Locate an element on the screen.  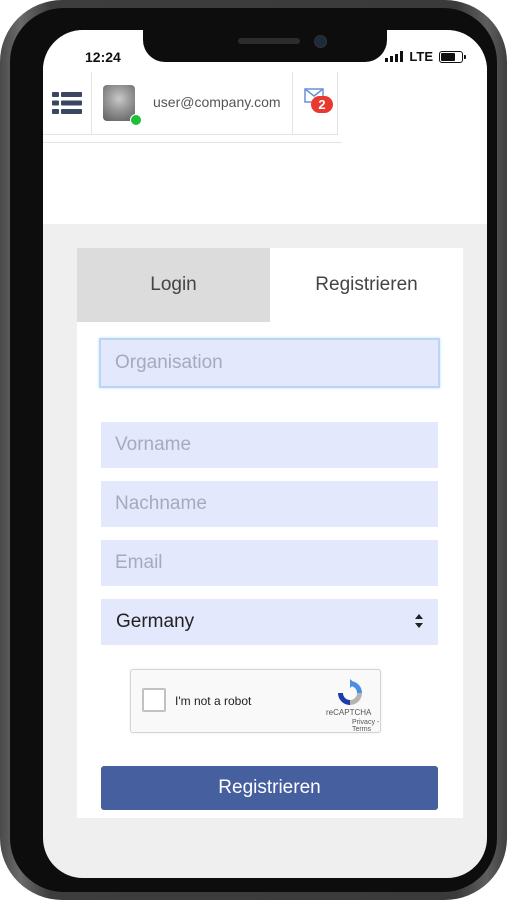
menu-button is located at coordinates (67, 103).